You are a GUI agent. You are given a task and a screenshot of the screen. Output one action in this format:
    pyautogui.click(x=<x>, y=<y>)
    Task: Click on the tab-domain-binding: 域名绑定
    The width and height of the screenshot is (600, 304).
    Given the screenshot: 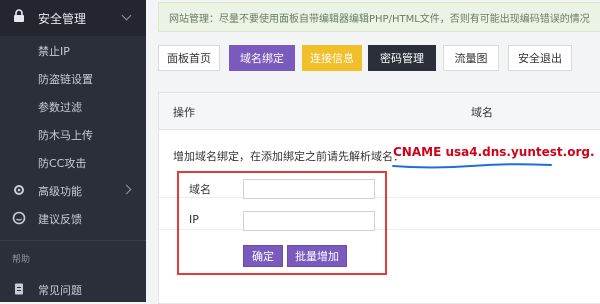 What is the action you would take?
    pyautogui.click(x=262, y=58)
    